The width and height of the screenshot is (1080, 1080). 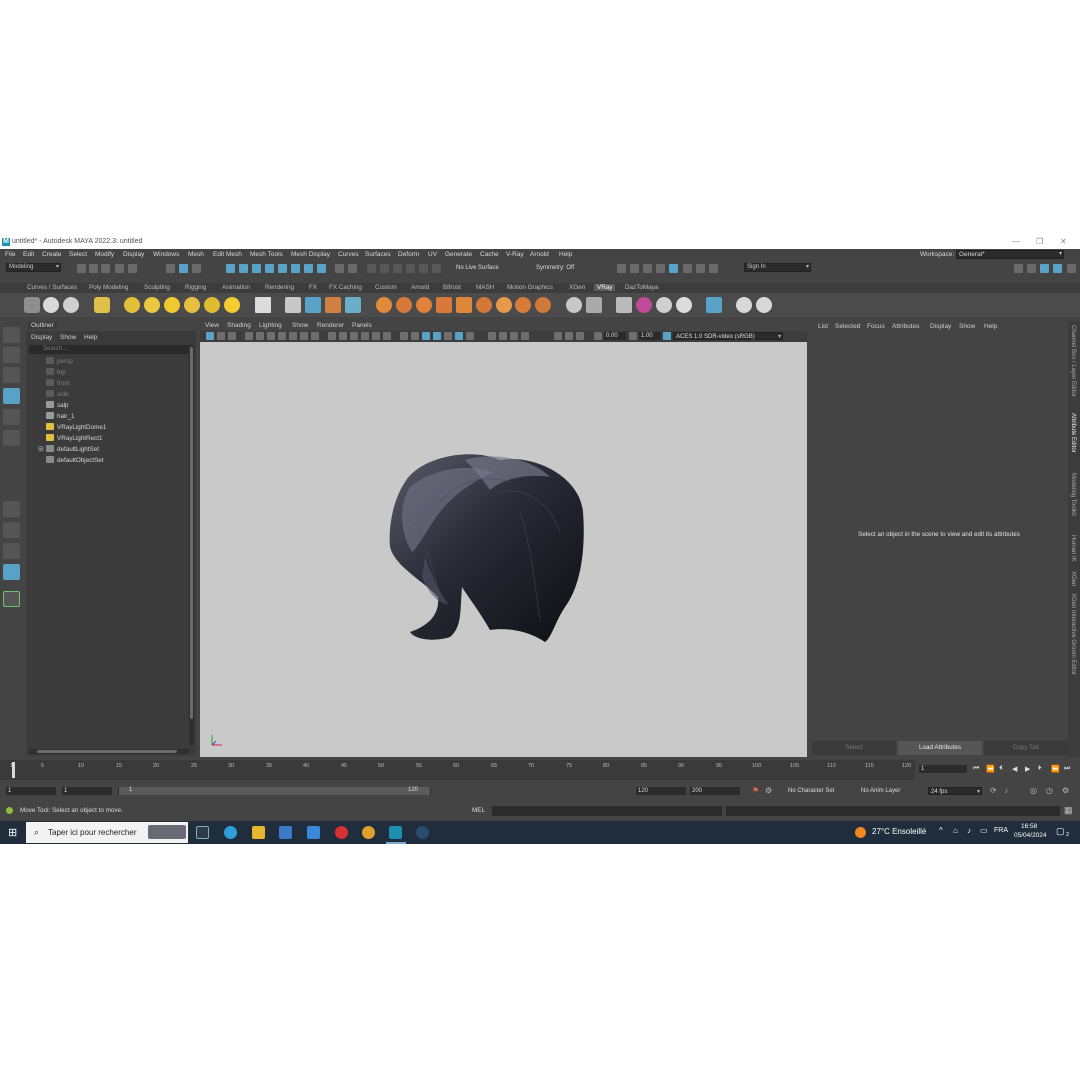 I want to click on load-attributes-button: Load Attributes, so click(x=940, y=748).